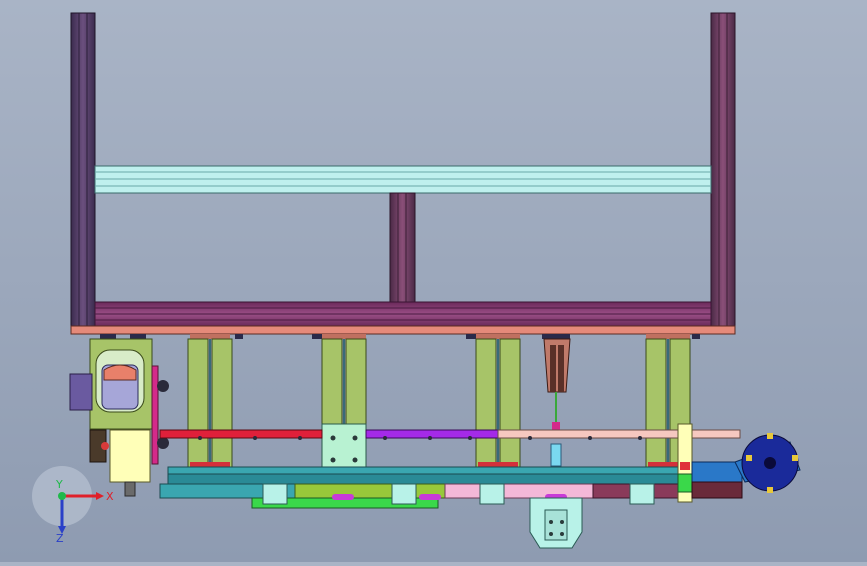 The width and height of the screenshot is (867, 566). I want to click on clamp-jaw, so click(557, 402).